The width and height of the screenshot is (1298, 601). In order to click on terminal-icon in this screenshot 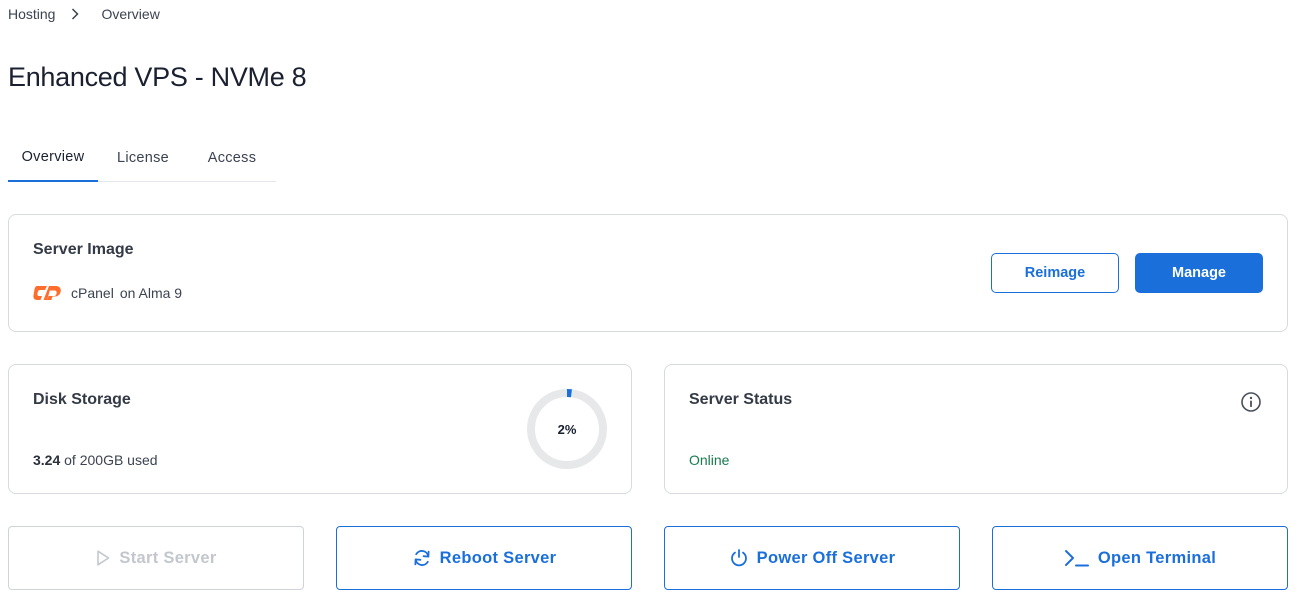, I will do `click(1076, 558)`.